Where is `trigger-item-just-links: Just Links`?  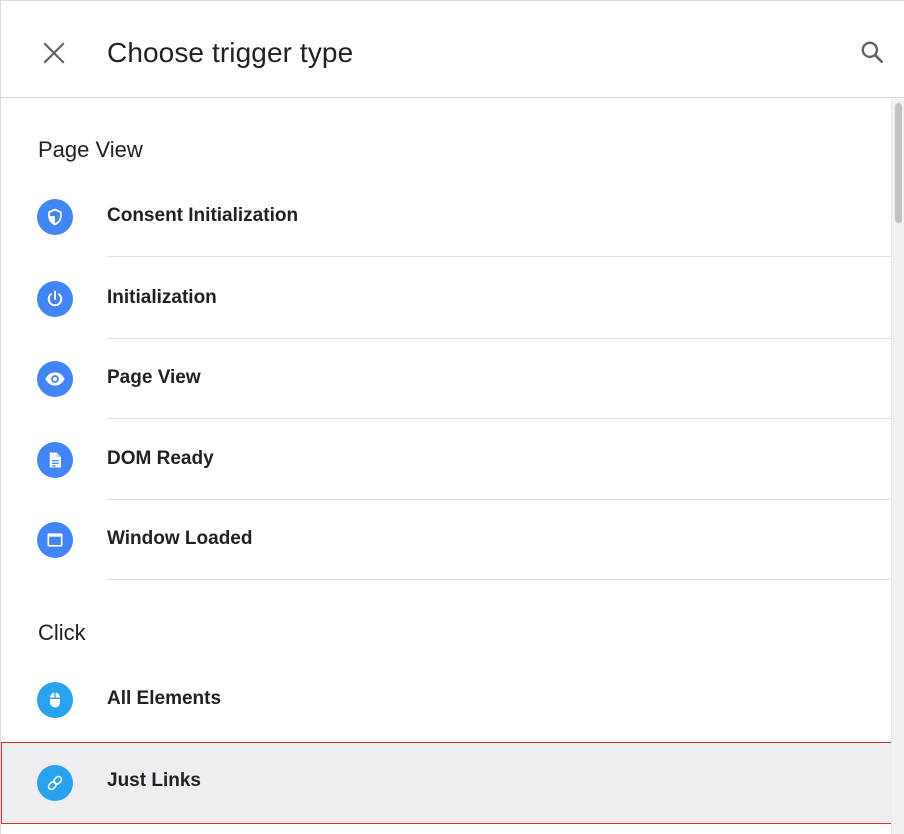
trigger-item-just-links: Just Links is located at coordinates (446, 783).